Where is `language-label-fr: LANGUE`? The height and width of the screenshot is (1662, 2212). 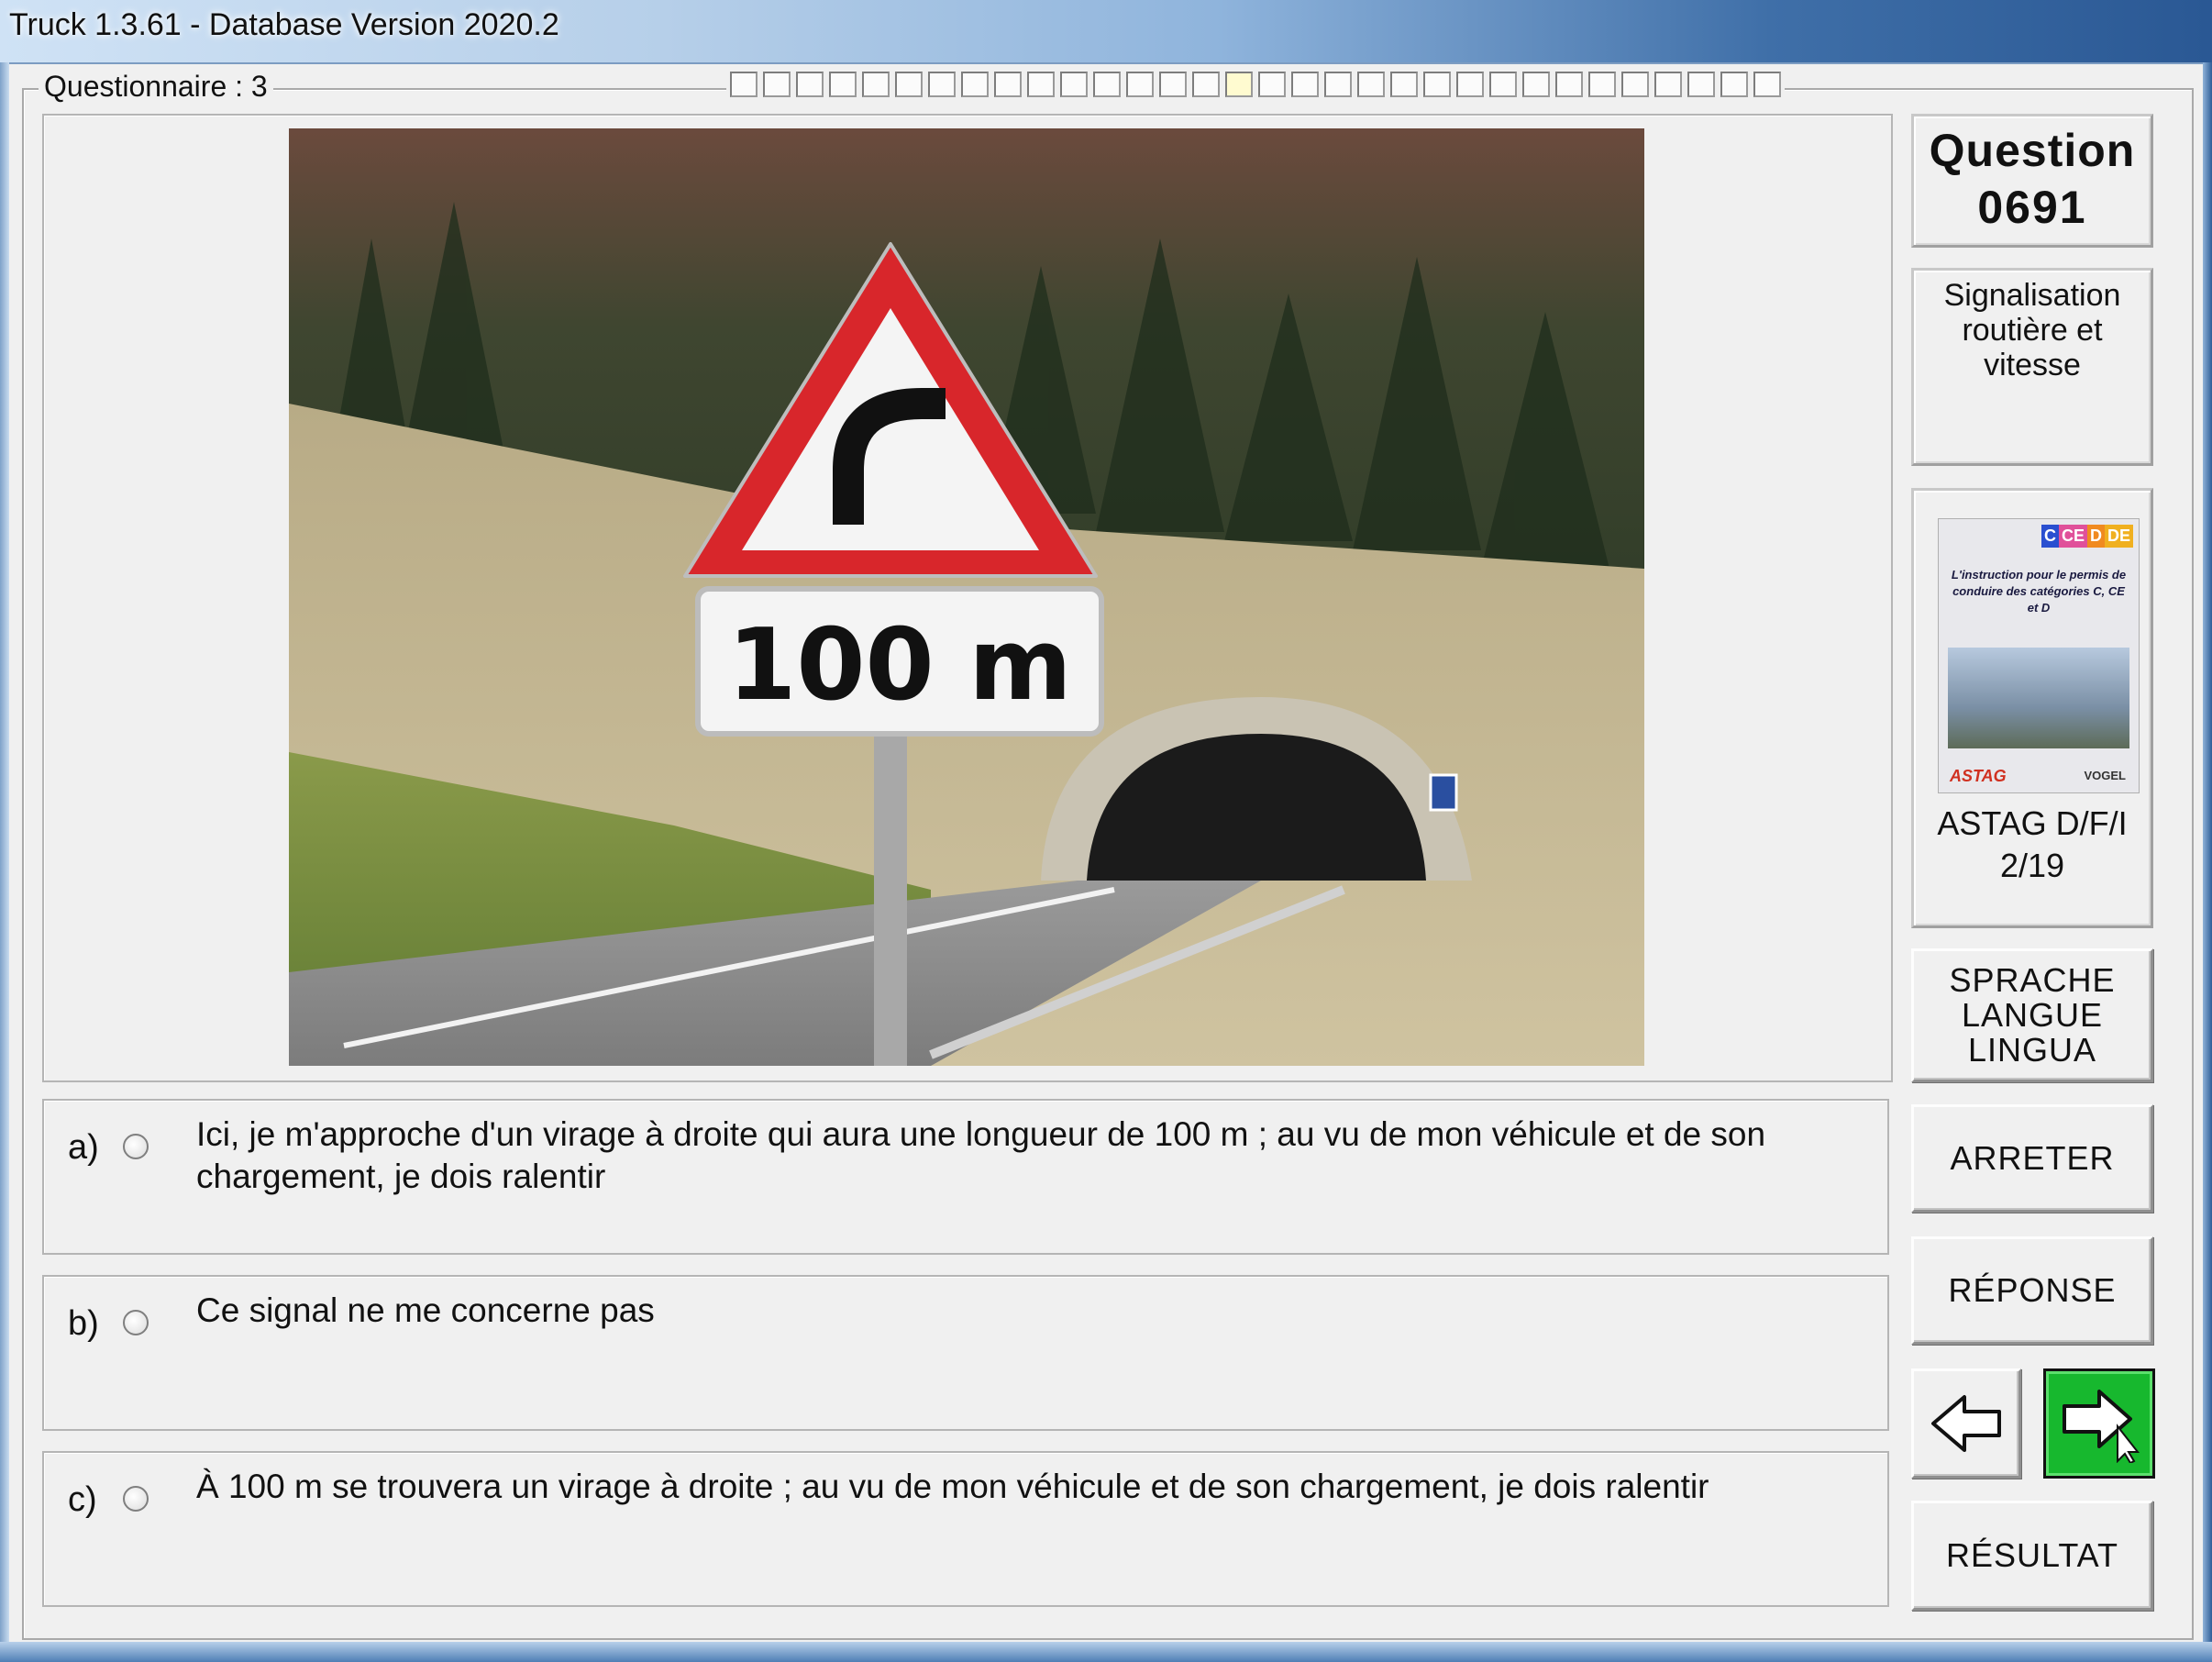
language-label-fr: LANGUE is located at coordinates (2032, 1015).